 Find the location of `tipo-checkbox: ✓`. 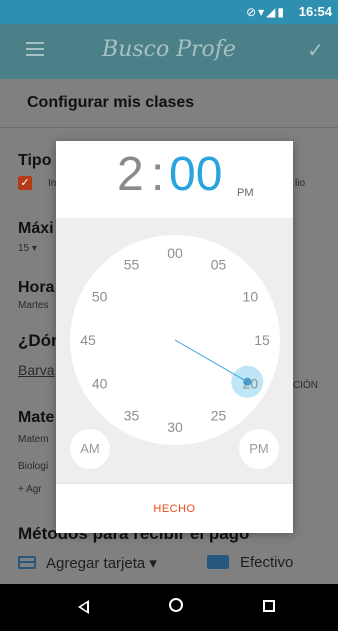

tipo-checkbox: ✓ is located at coordinates (25, 183).